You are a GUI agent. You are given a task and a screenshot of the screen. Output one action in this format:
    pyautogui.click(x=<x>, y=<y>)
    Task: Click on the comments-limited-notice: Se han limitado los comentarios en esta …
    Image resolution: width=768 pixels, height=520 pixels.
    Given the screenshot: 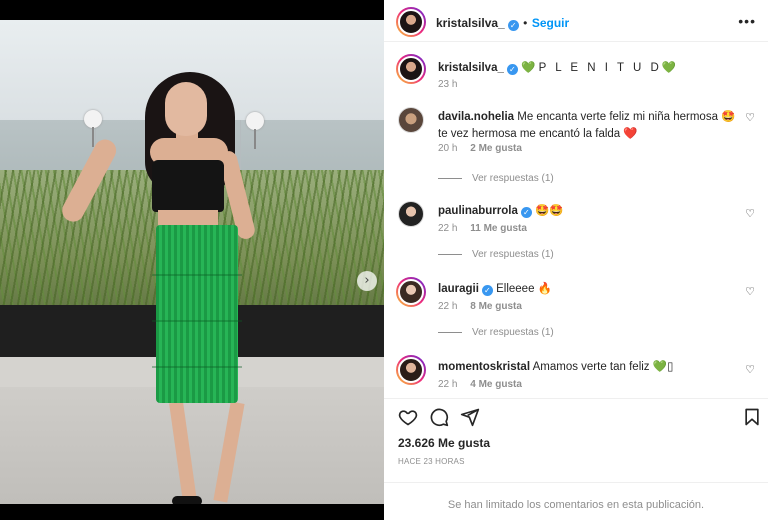 What is the action you would take?
    pyautogui.click(x=576, y=501)
    